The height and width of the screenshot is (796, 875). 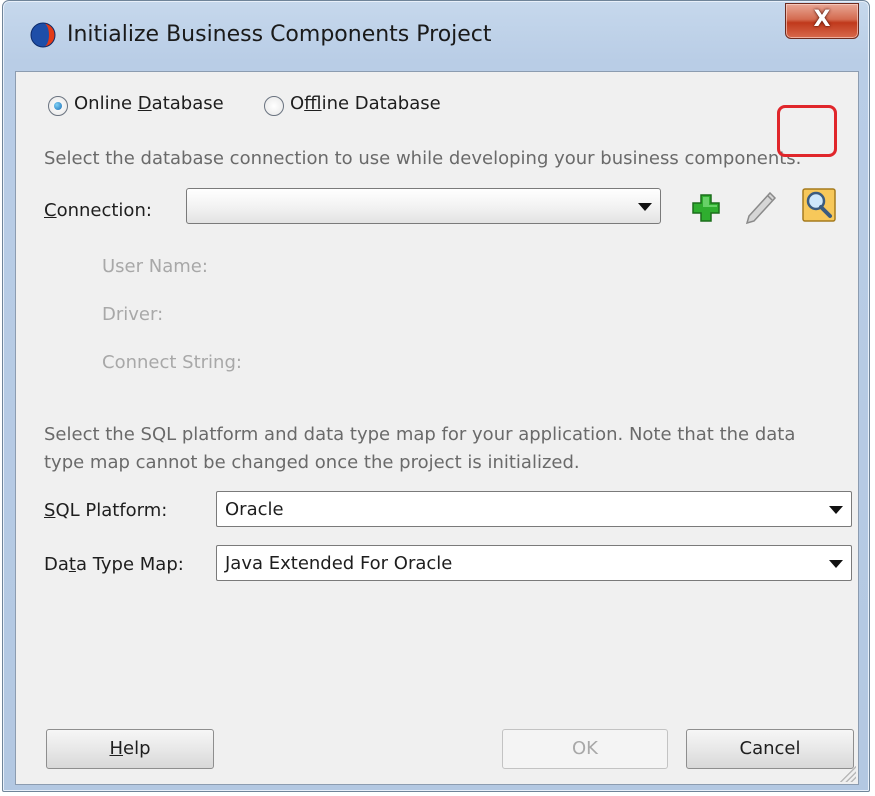 I want to click on app-logo-icon, so click(x=43, y=35).